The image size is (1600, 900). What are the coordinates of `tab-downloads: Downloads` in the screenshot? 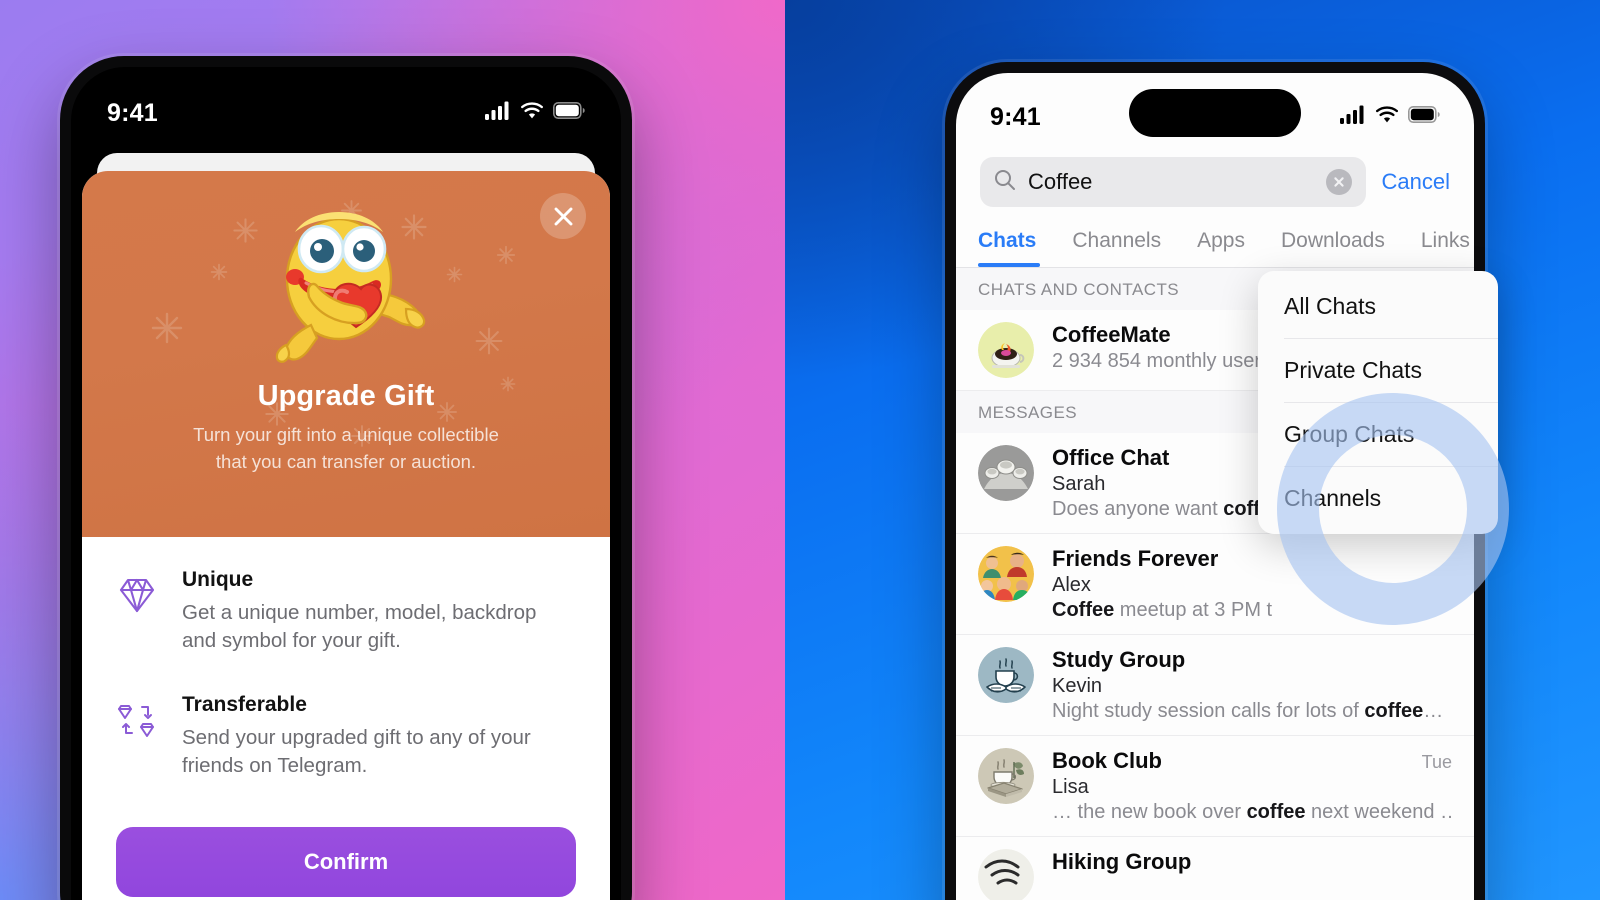 It's located at (1333, 248).